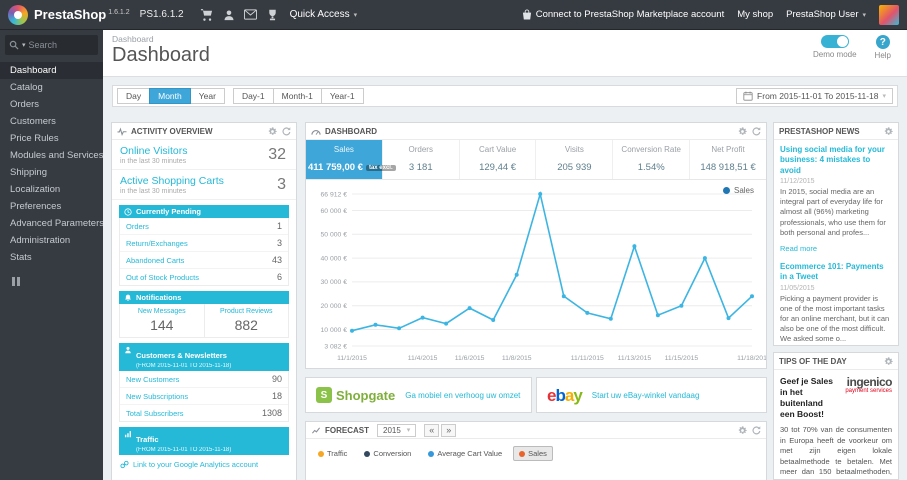 The width and height of the screenshot is (907, 480). I want to click on filter-year-button: Year, so click(207, 96).